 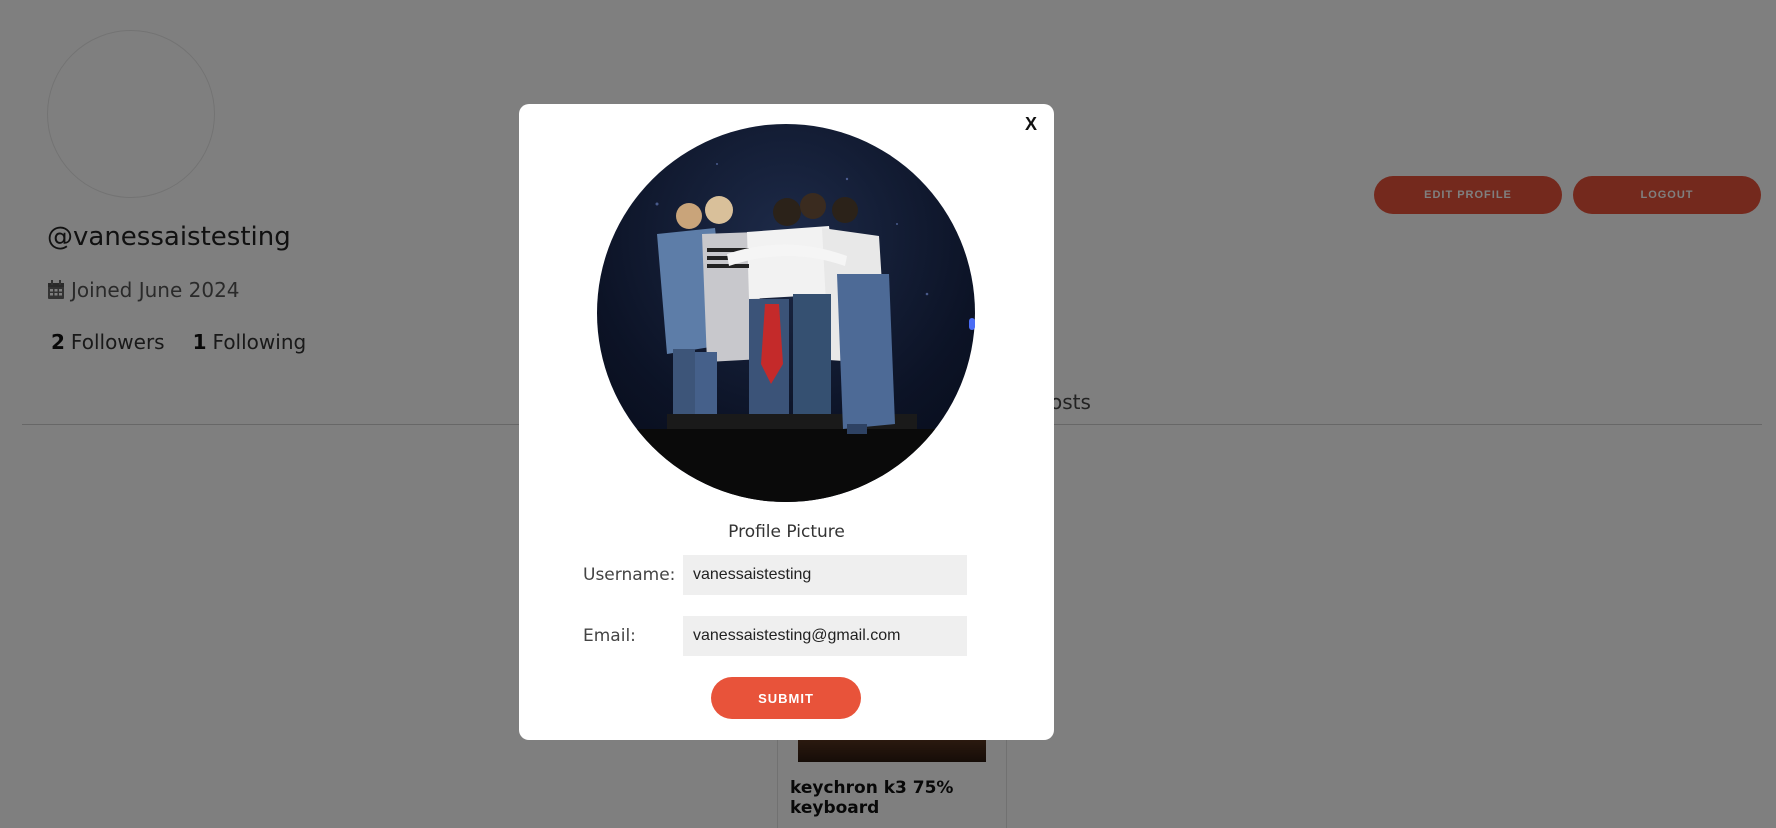 What do you see at coordinates (972, 324) in the screenshot?
I see `photo-edge-marker` at bounding box center [972, 324].